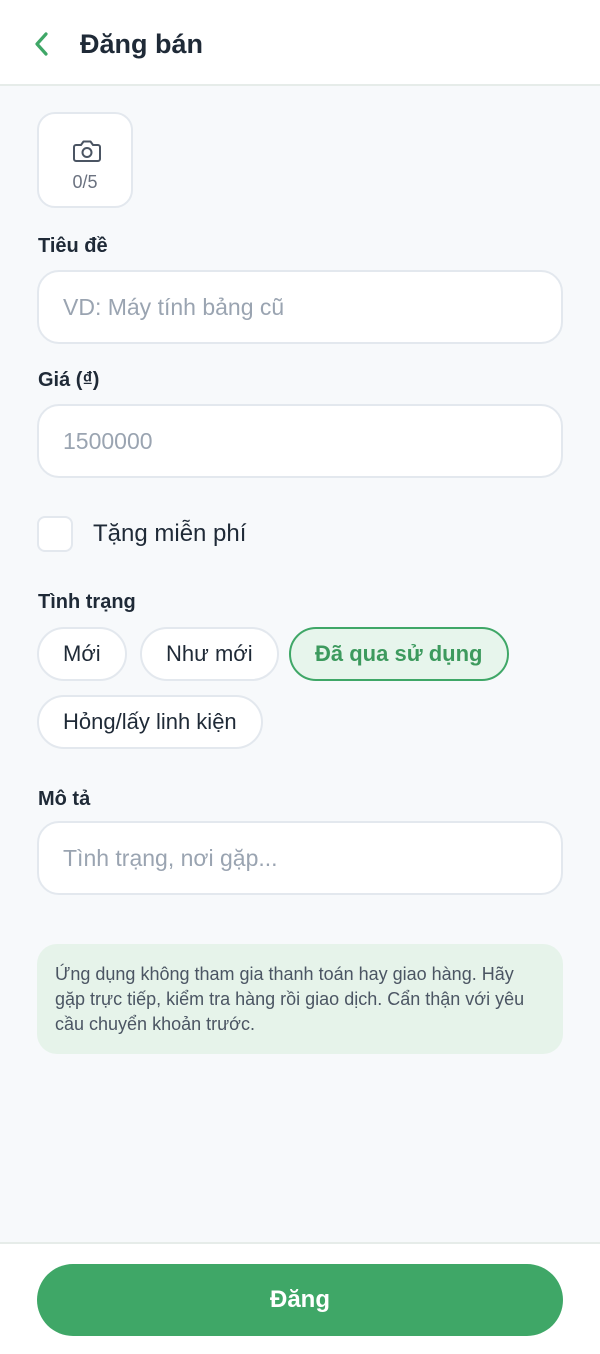  I want to click on free-toggle: Tặng miễn phí, so click(141, 534).